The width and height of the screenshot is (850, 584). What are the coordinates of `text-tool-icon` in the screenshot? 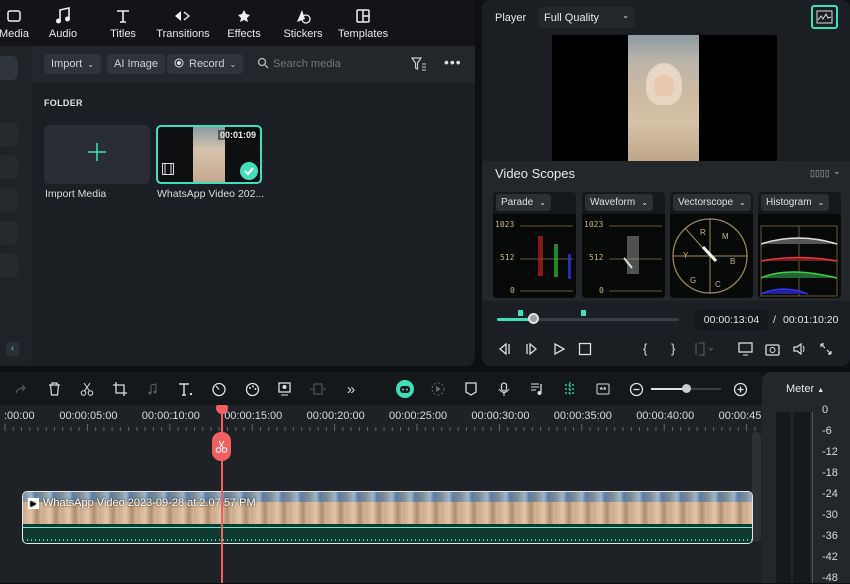 It's located at (186, 389).